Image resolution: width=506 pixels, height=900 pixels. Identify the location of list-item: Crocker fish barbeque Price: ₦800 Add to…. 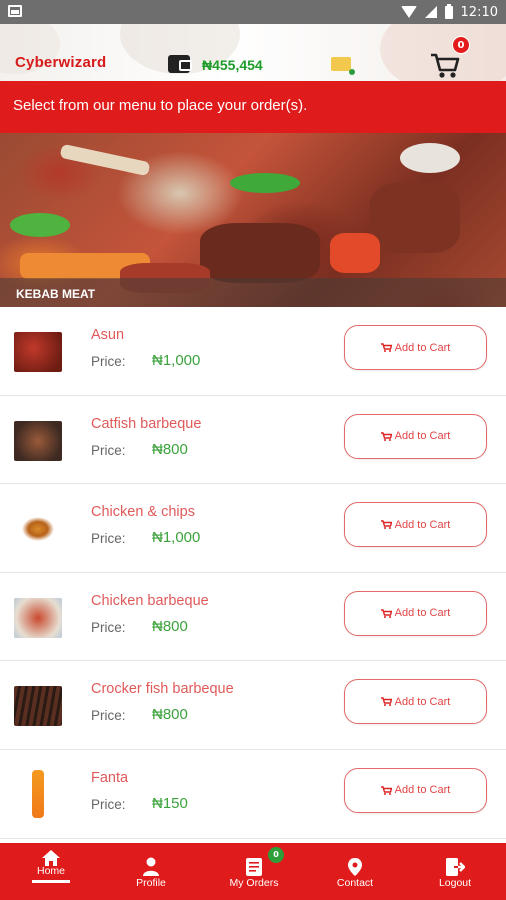
(253, 705).